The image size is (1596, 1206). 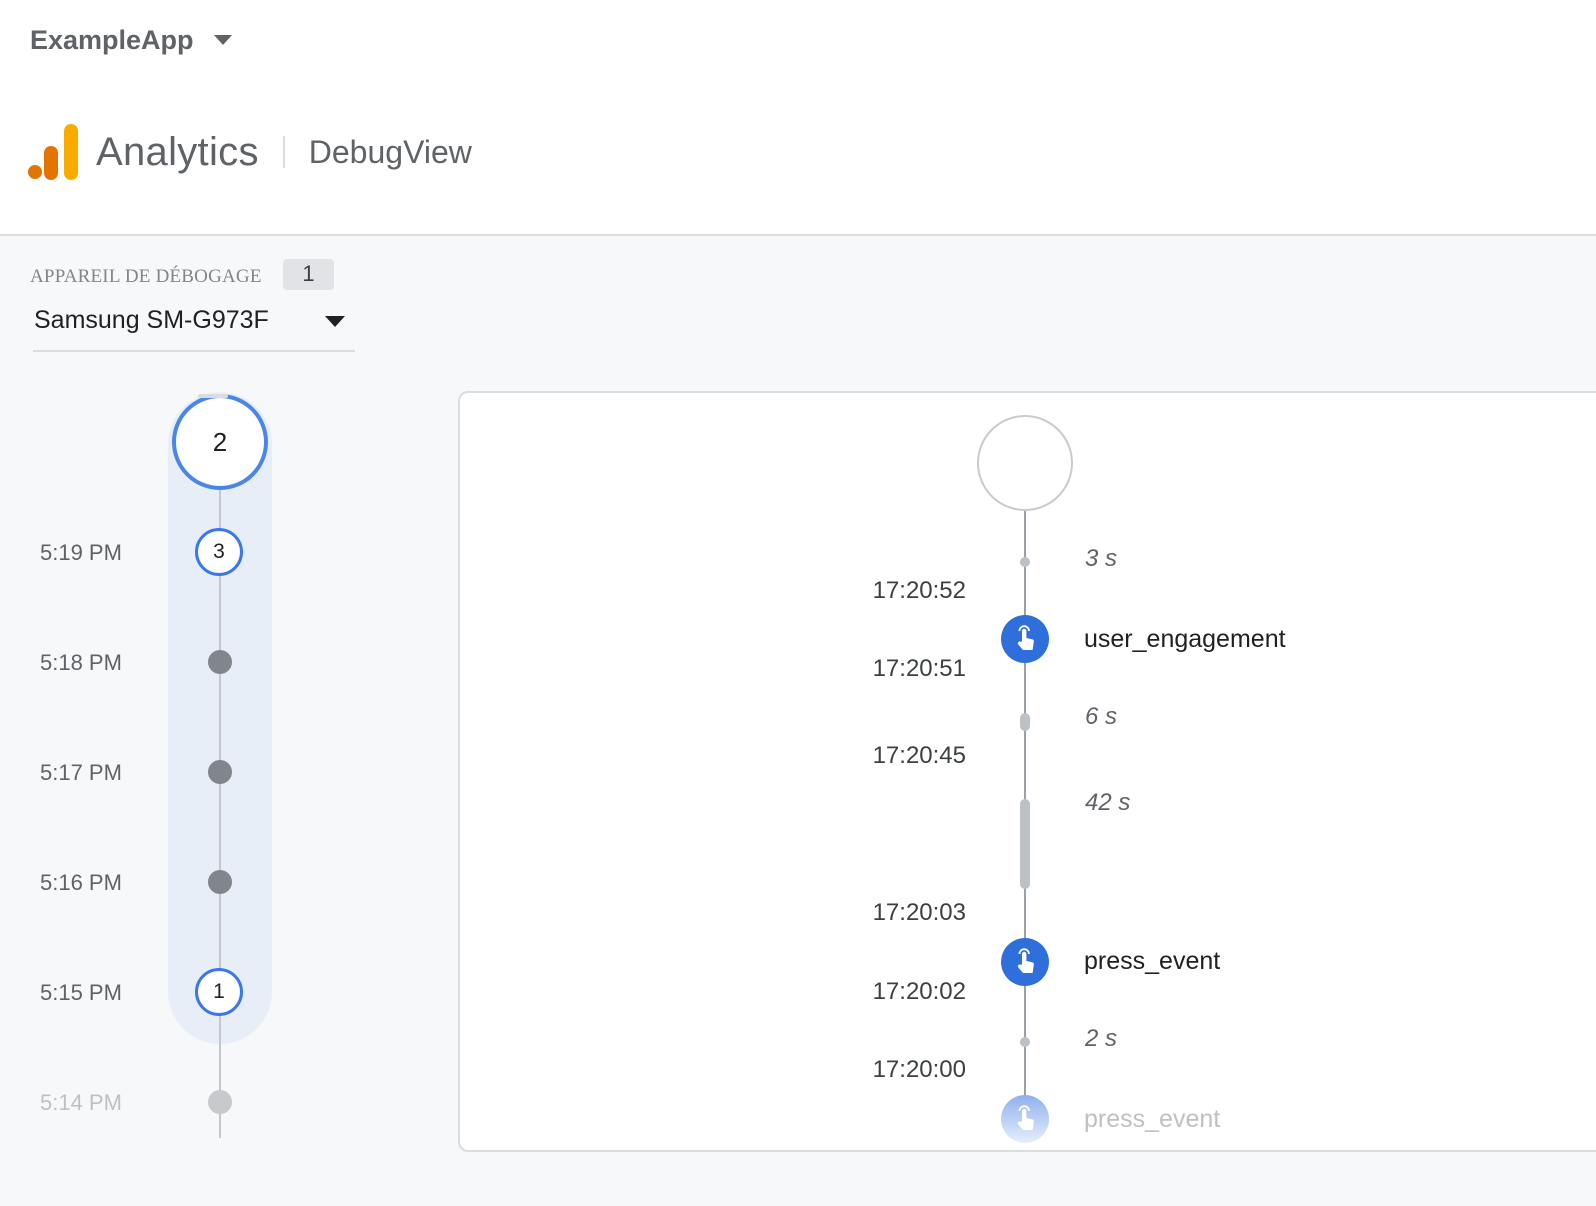 What do you see at coordinates (919, 1069) in the screenshot?
I see `event-timestamp: 17:20:00` at bounding box center [919, 1069].